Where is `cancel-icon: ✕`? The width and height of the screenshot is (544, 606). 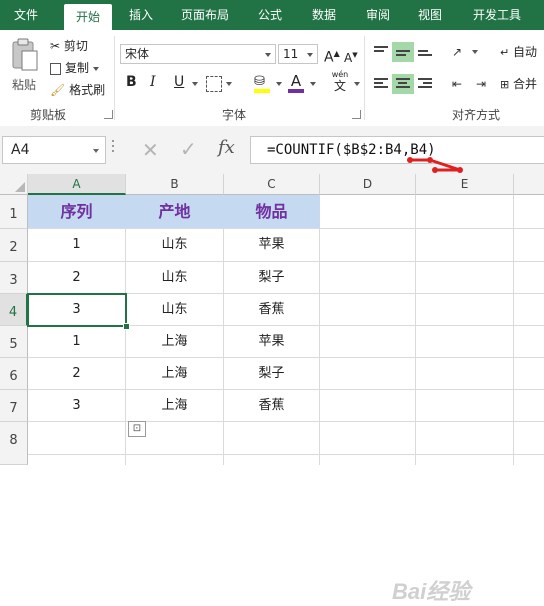 cancel-icon: ✕ is located at coordinates (150, 150).